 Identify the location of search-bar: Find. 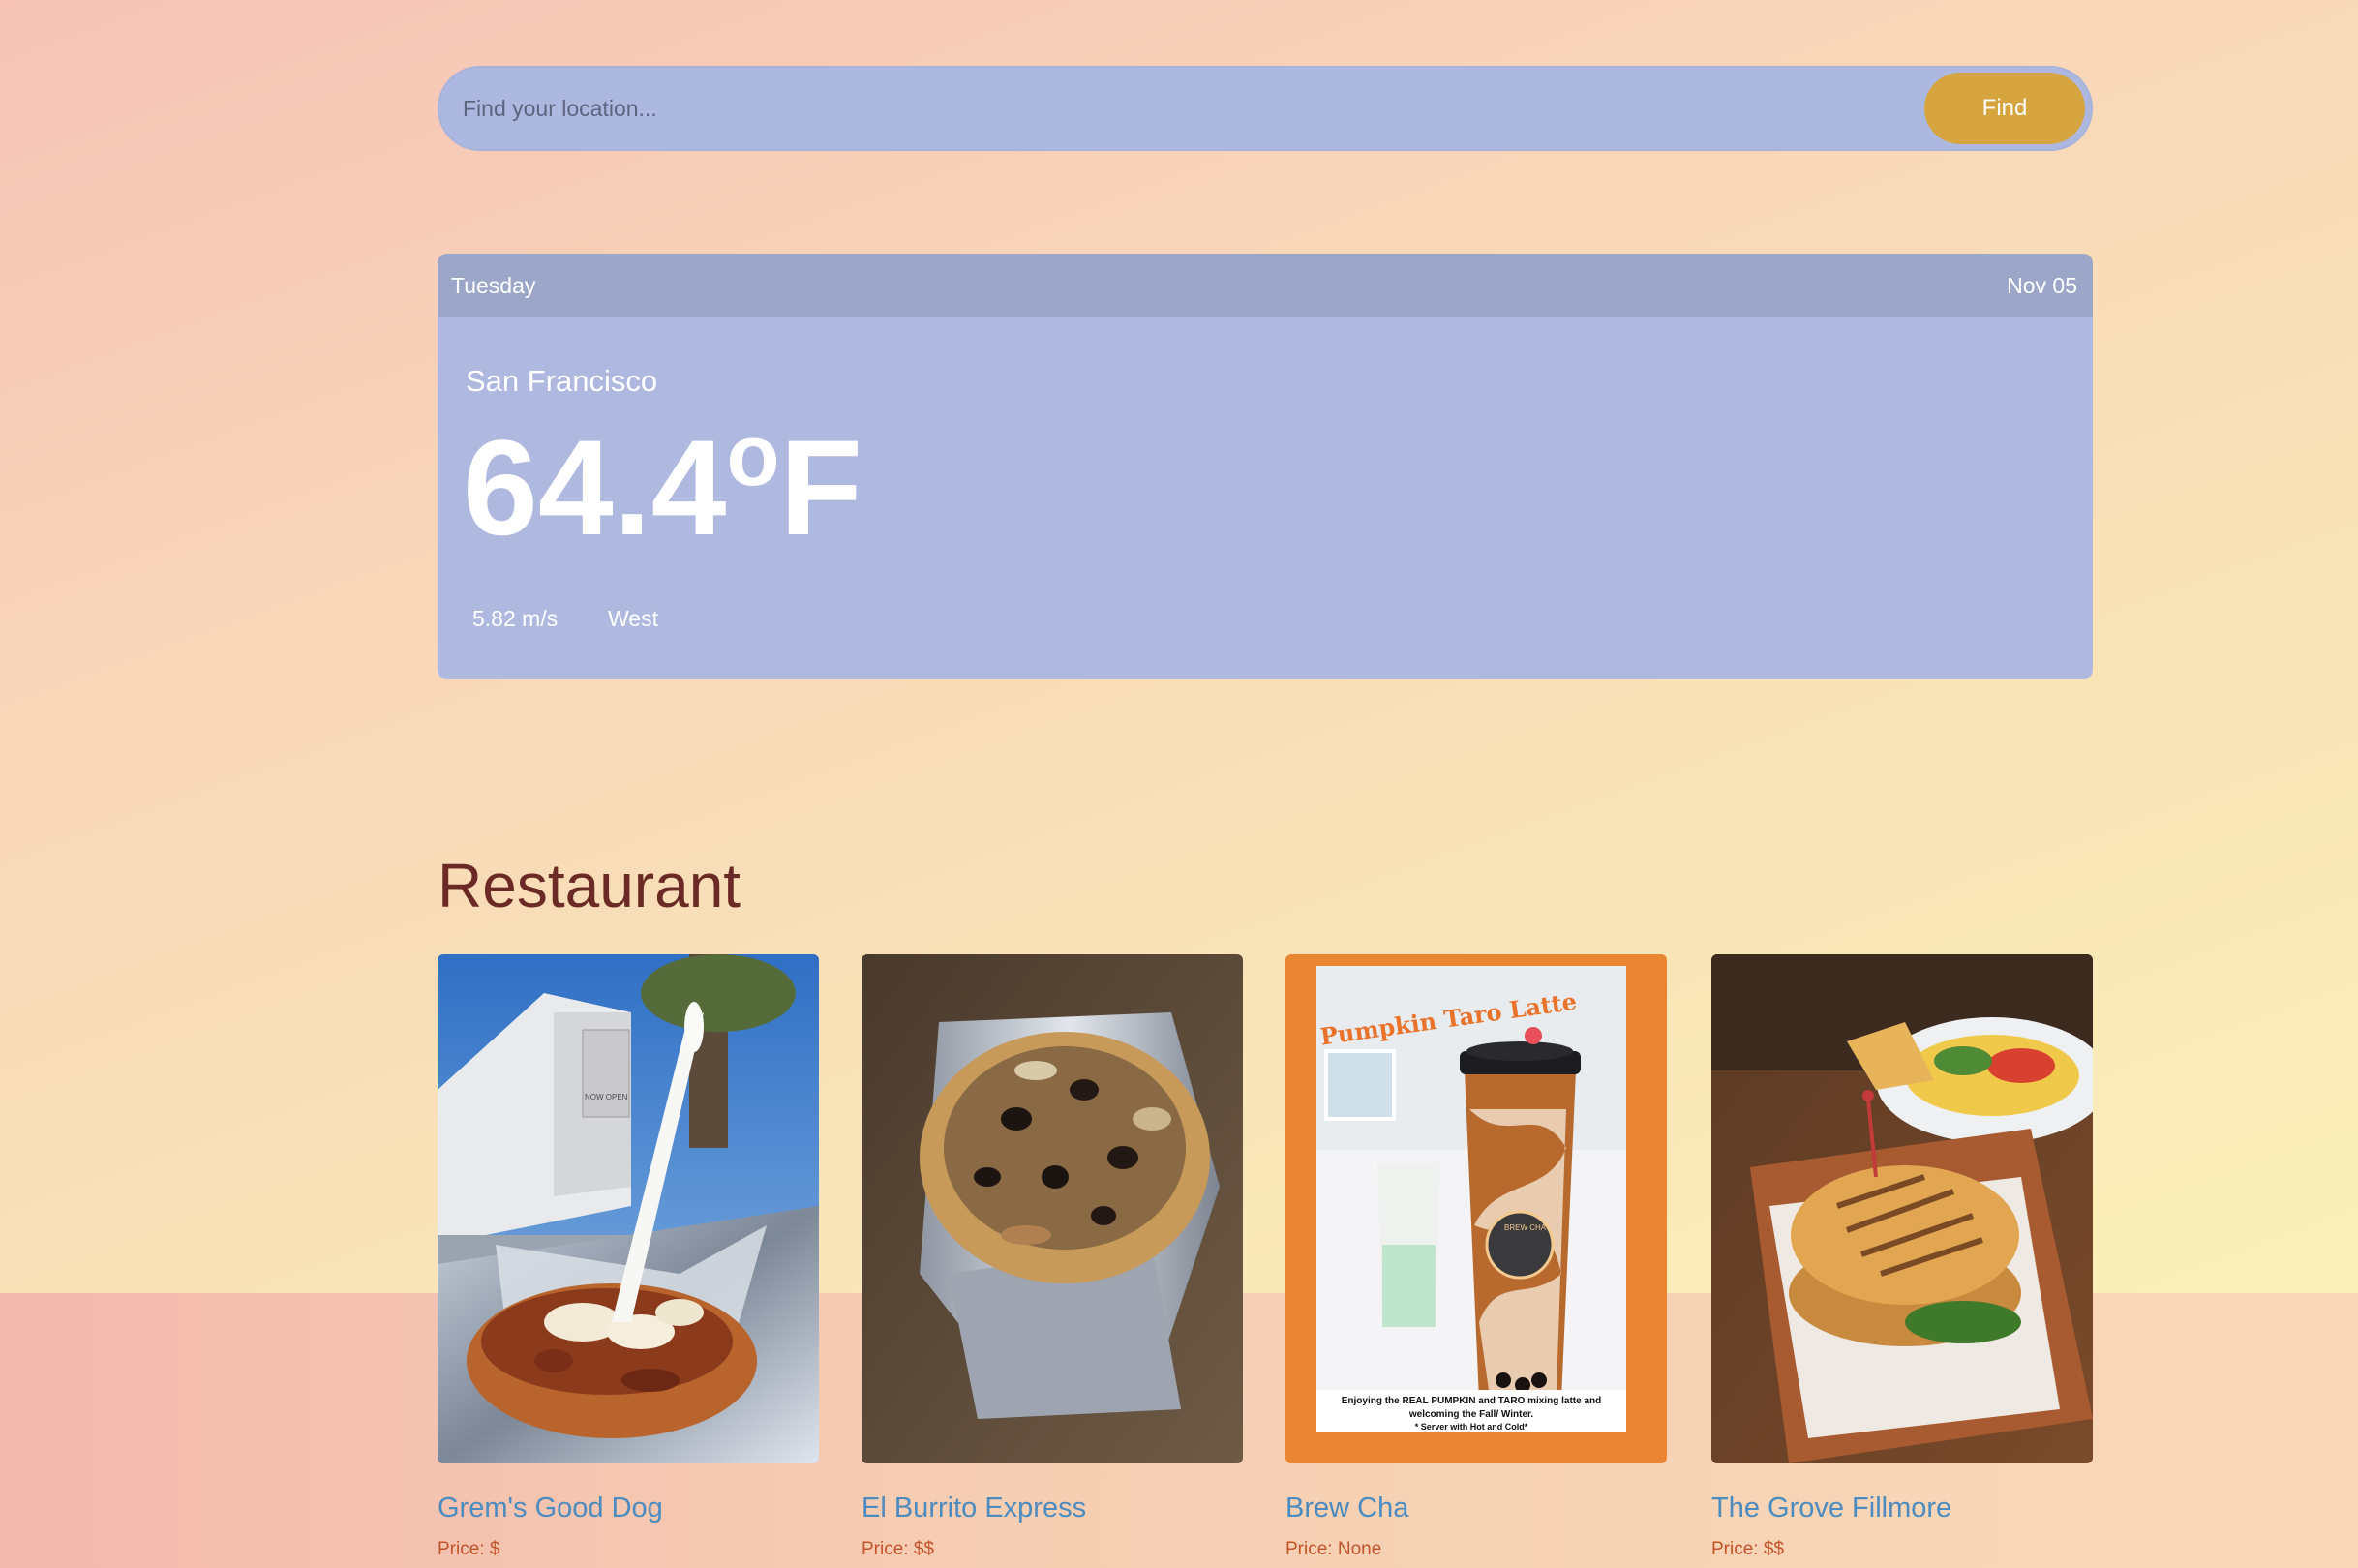
(1265, 108).